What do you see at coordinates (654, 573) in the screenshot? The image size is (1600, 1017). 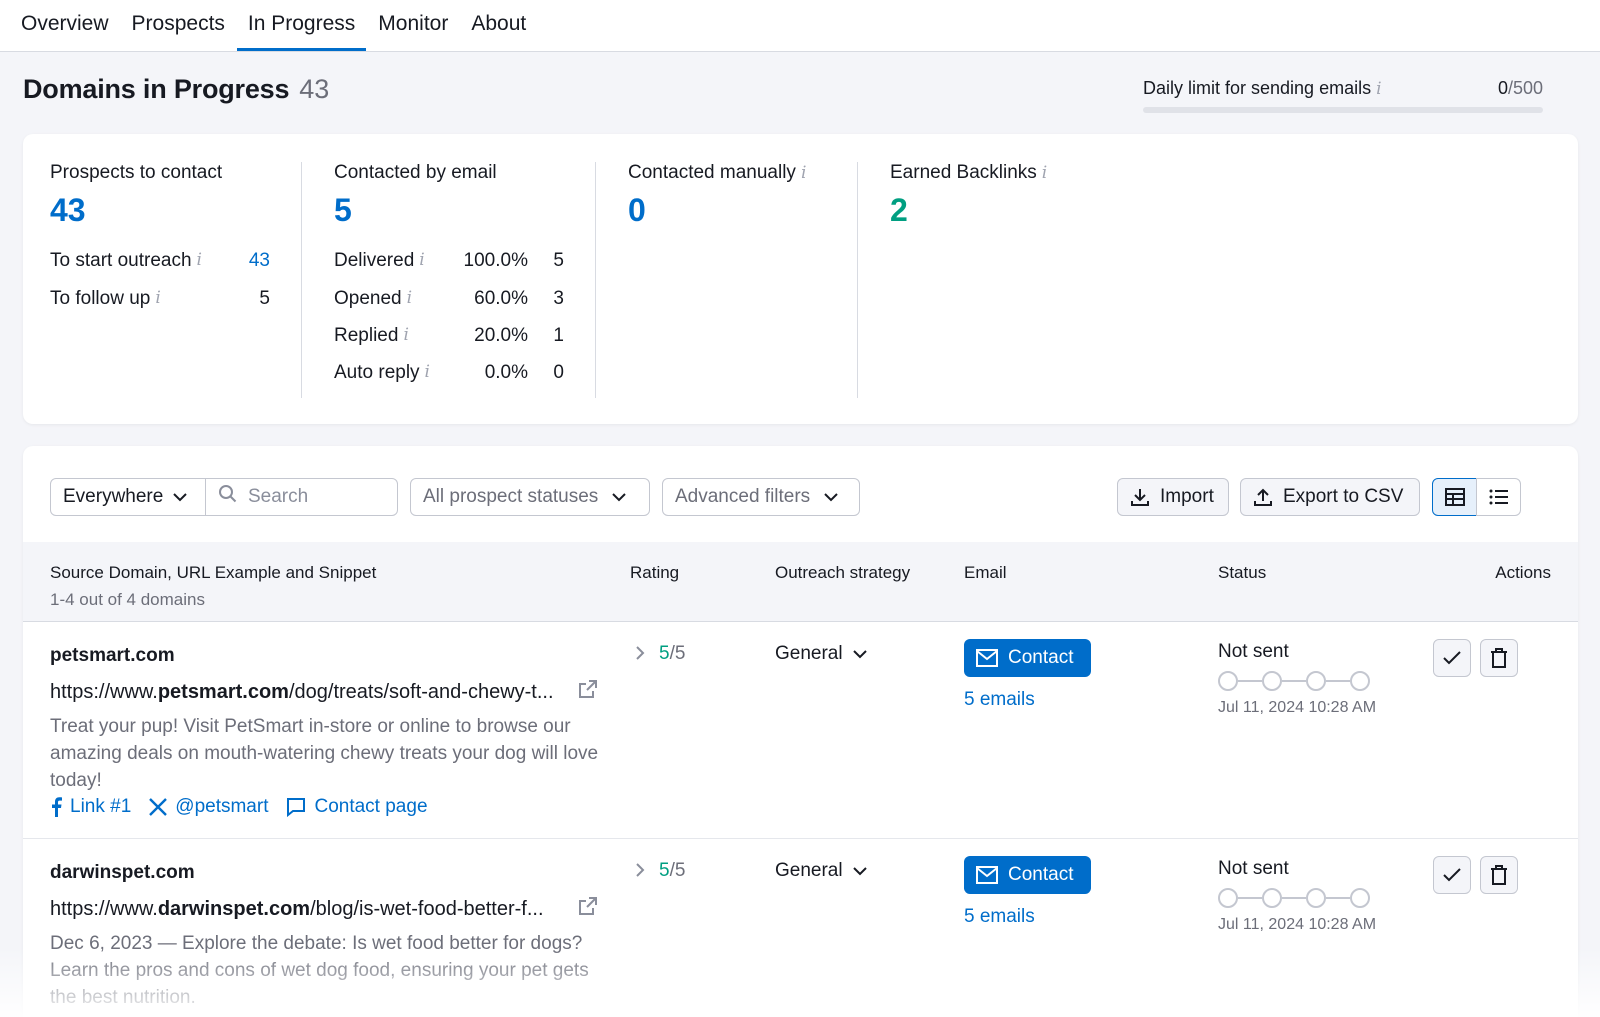 I see `column-rating: Rating` at bounding box center [654, 573].